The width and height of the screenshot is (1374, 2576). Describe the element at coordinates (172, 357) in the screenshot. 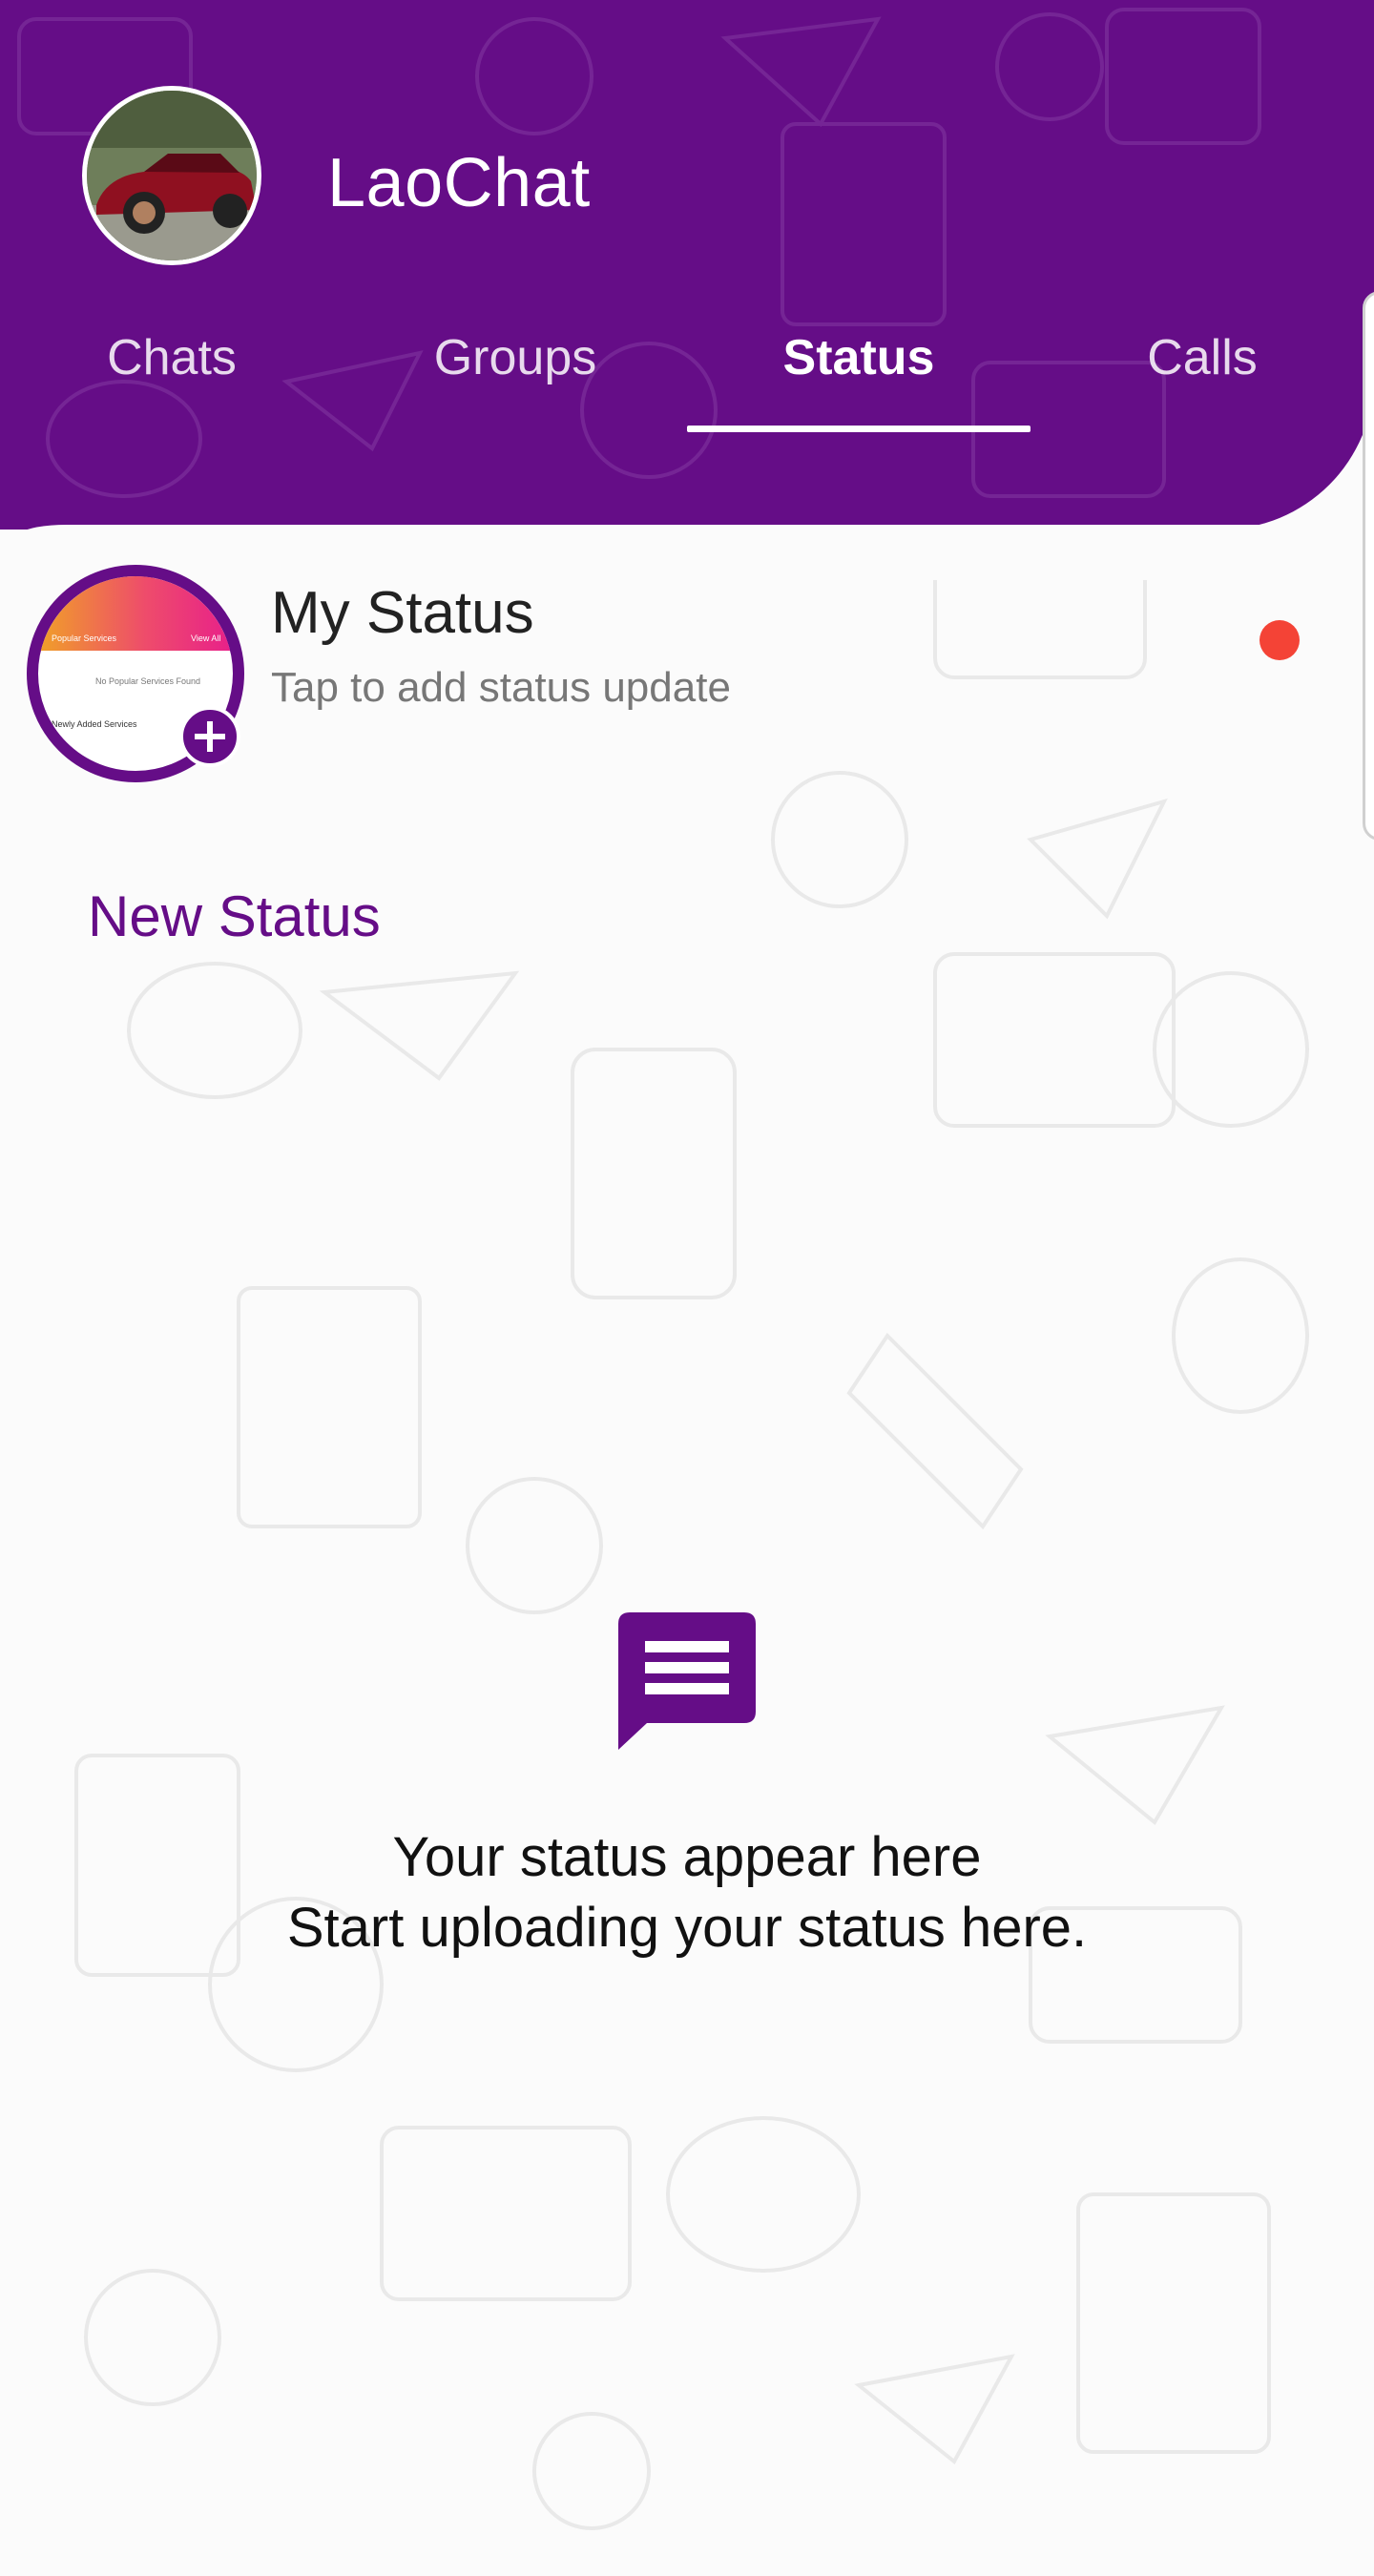

I see `tab-chats: Chats` at that location.